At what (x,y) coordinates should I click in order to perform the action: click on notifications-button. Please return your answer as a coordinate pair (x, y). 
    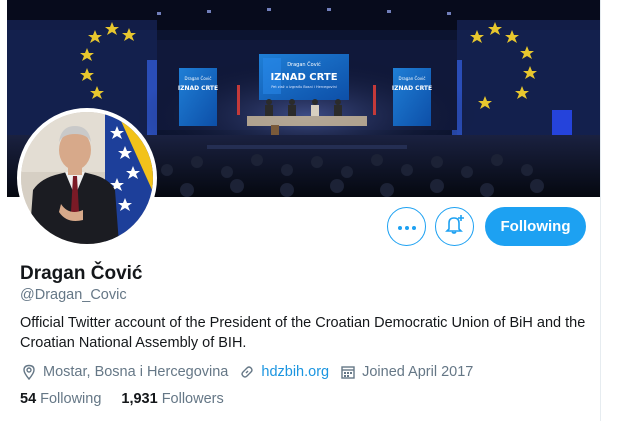
    Looking at the image, I should click on (454, 226).